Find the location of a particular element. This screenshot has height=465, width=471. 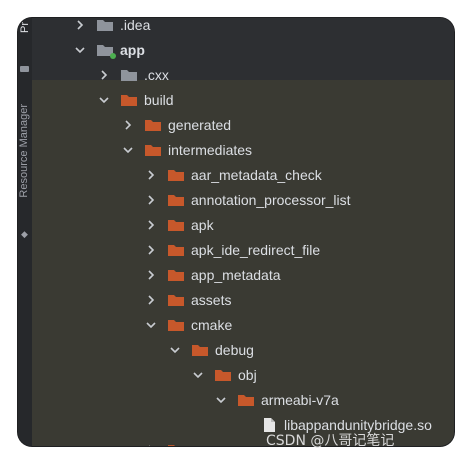

tree-item-label: app is located at coordinates (132, 49).